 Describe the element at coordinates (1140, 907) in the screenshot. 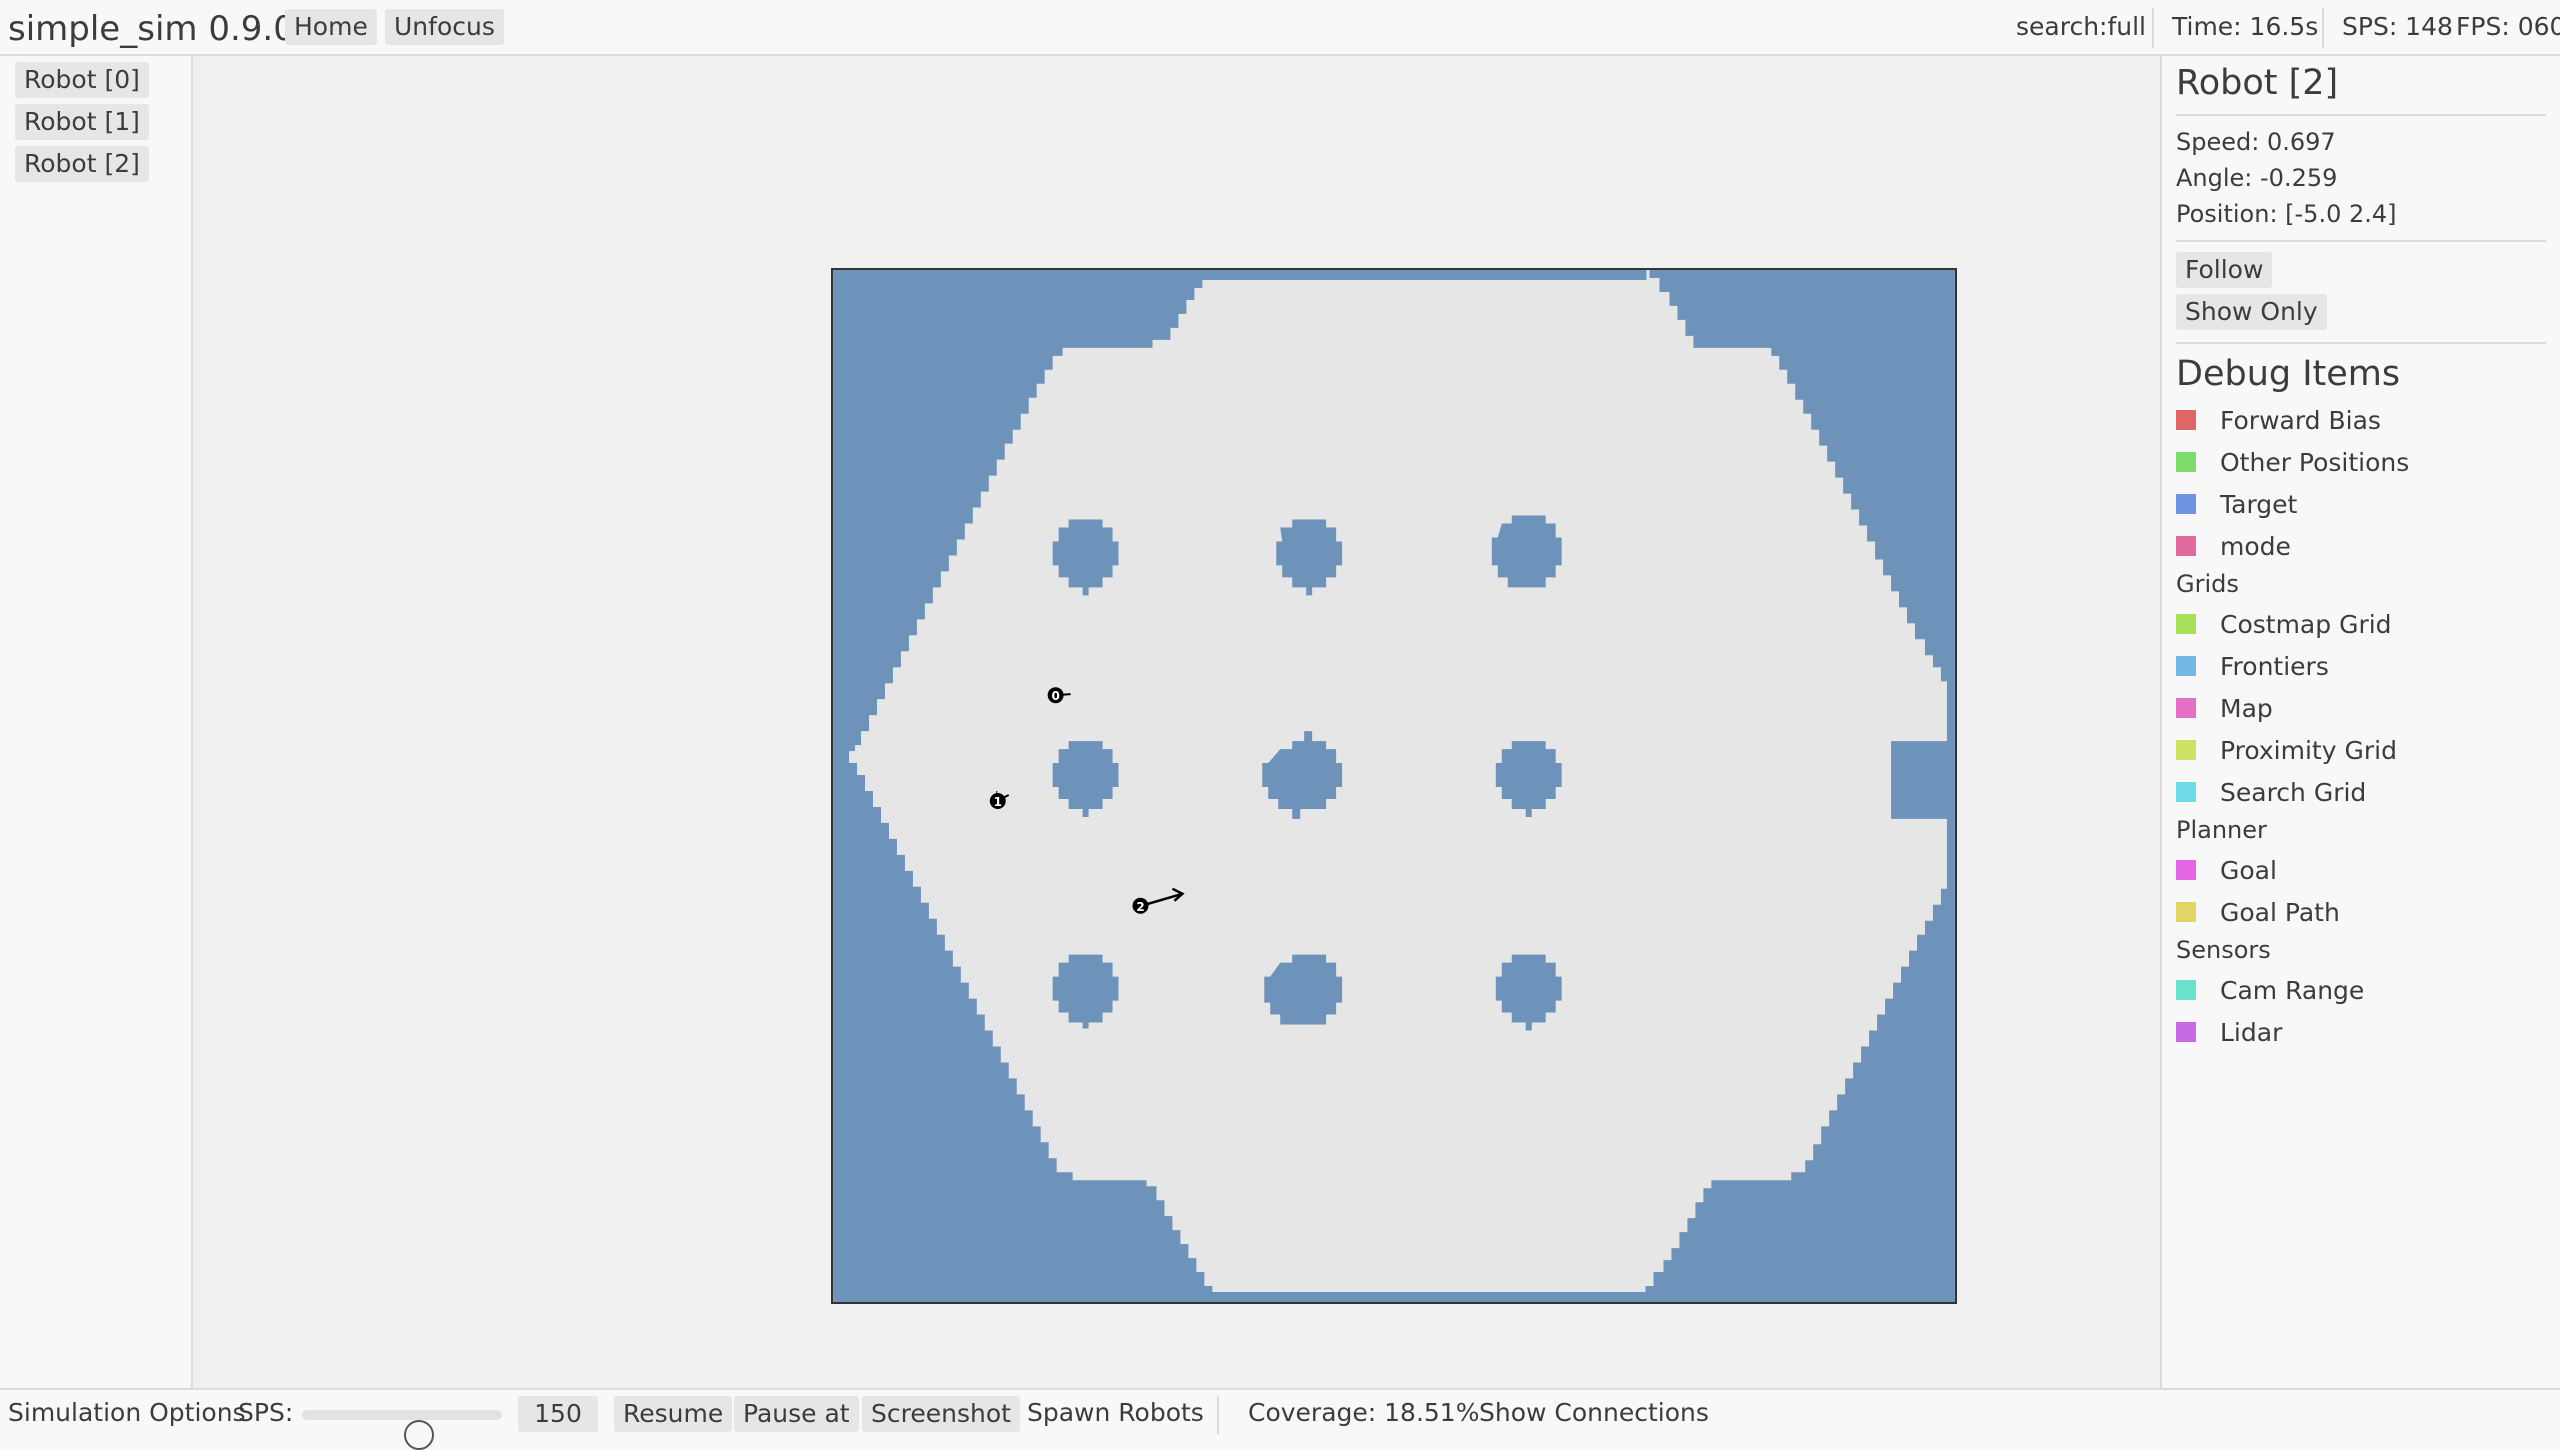

I see `robot-id-label: 2` at that location.